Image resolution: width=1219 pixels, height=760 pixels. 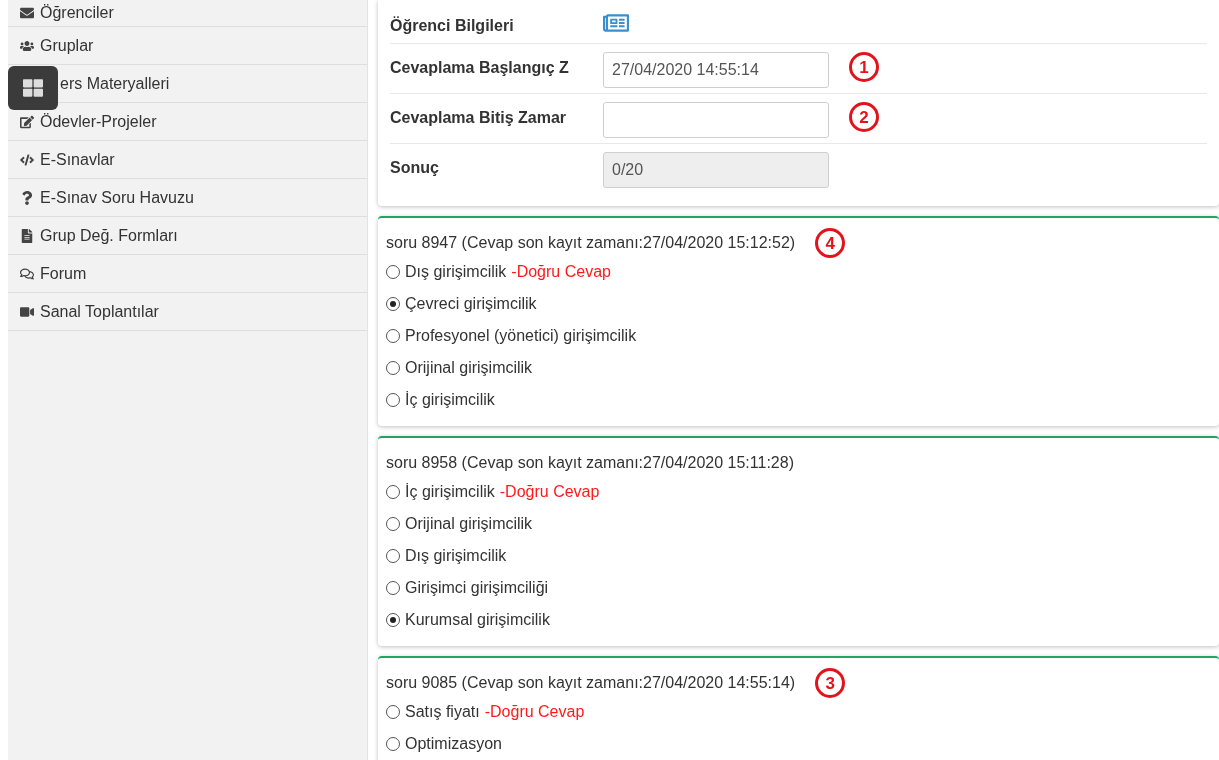 What do you see at coordinates (57, 45) in the screenshot?
I see `sidebar-item: Gruplar` at bounding box center [57, 45].